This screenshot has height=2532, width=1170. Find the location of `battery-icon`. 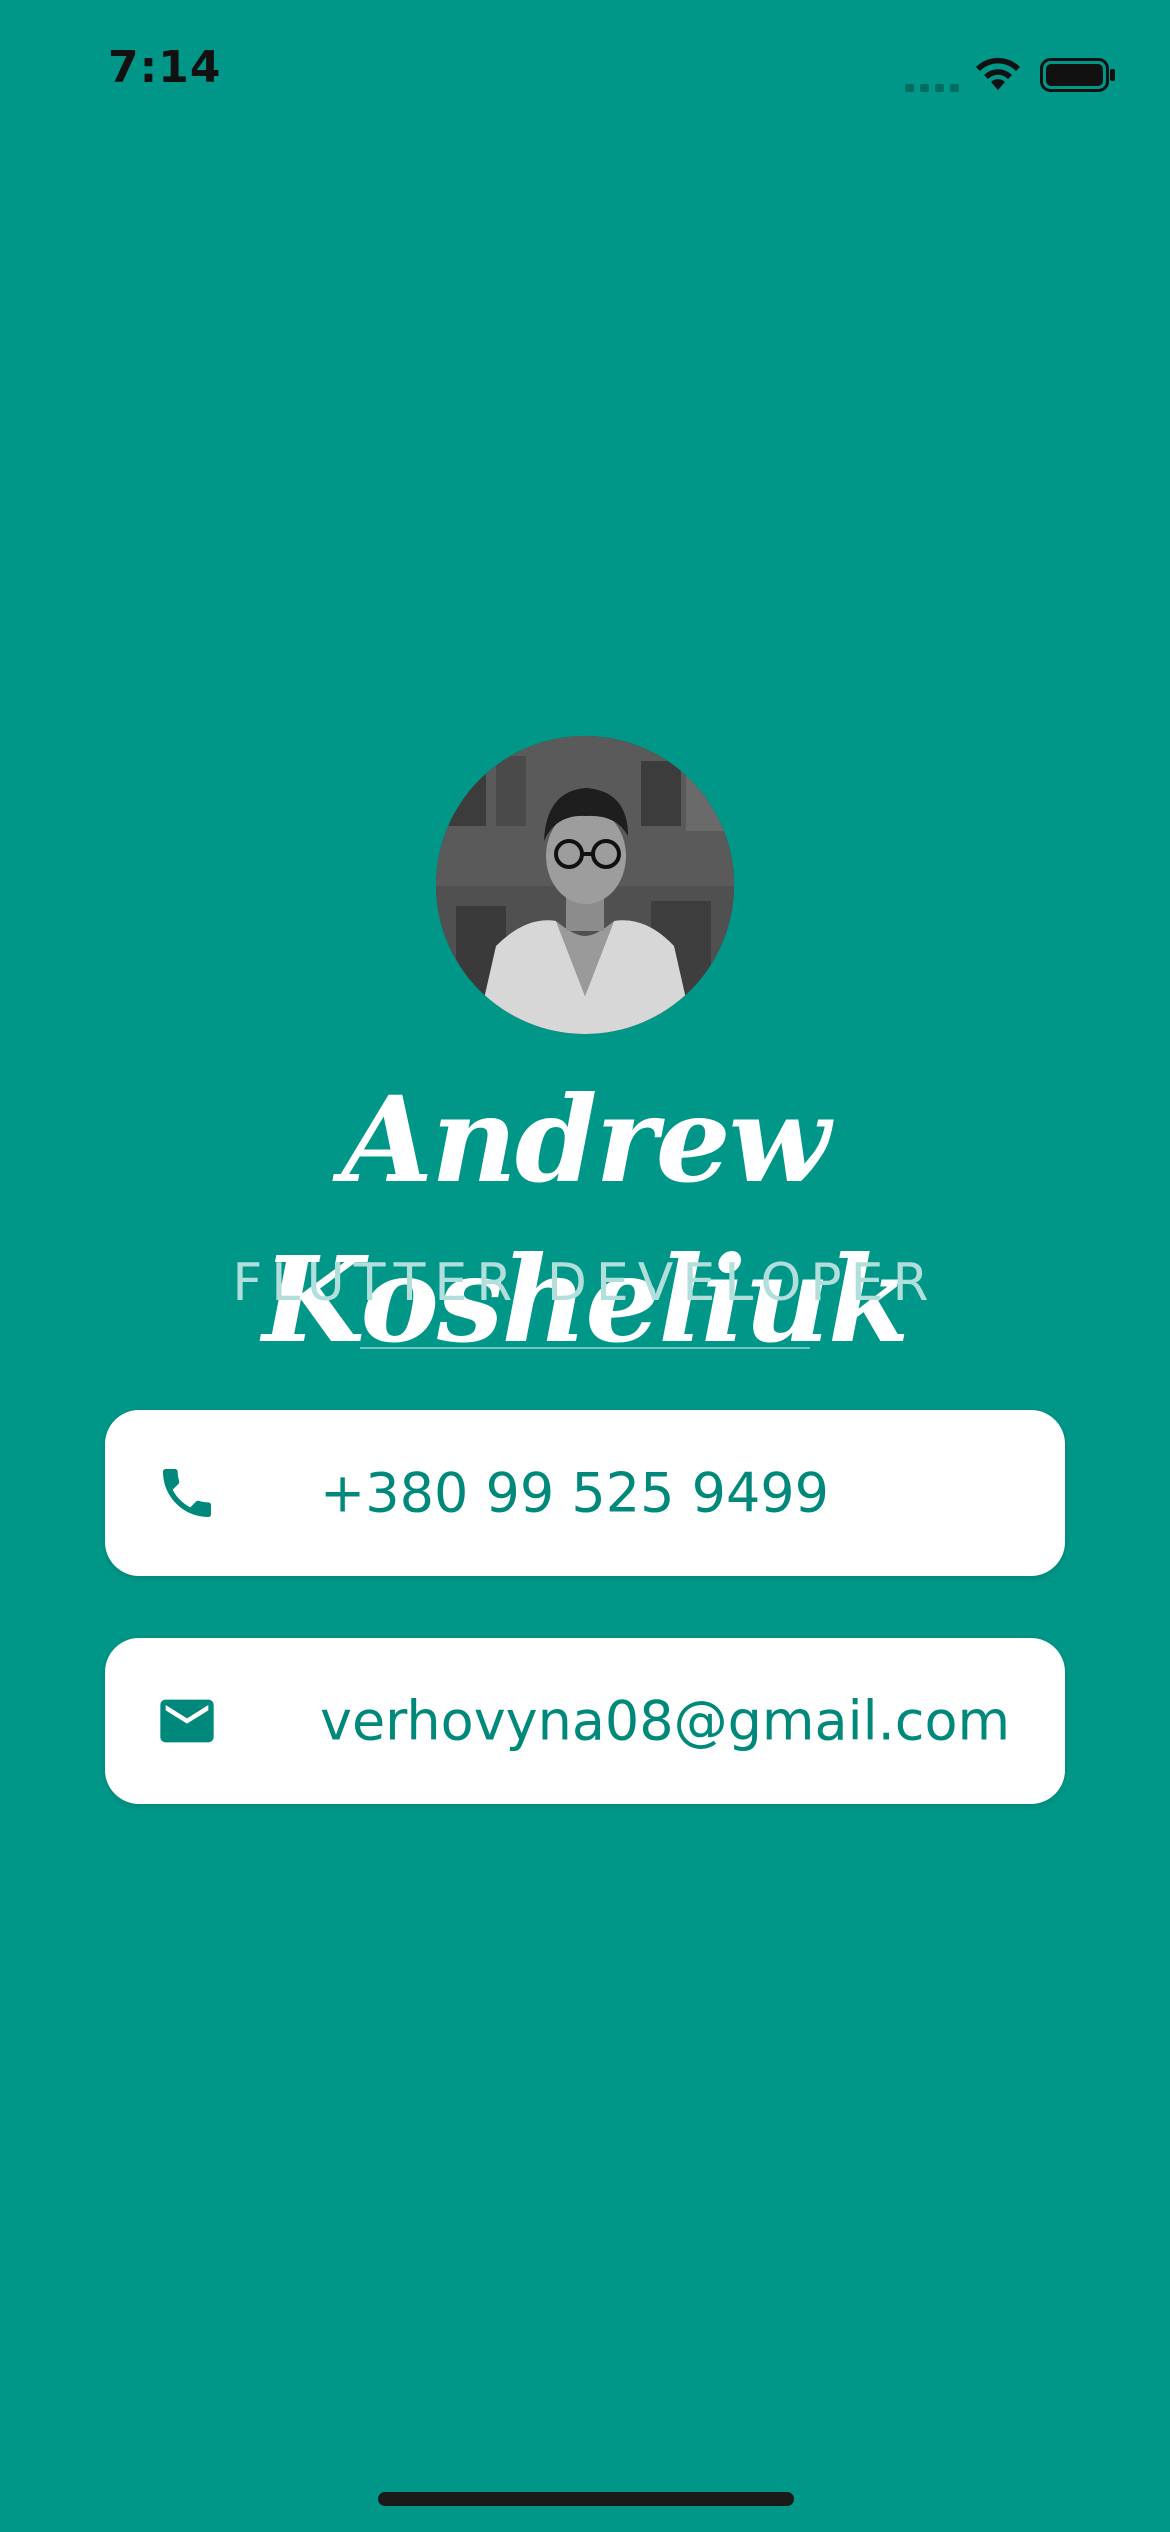

battery-icon is located at coordinates (1077, 75).